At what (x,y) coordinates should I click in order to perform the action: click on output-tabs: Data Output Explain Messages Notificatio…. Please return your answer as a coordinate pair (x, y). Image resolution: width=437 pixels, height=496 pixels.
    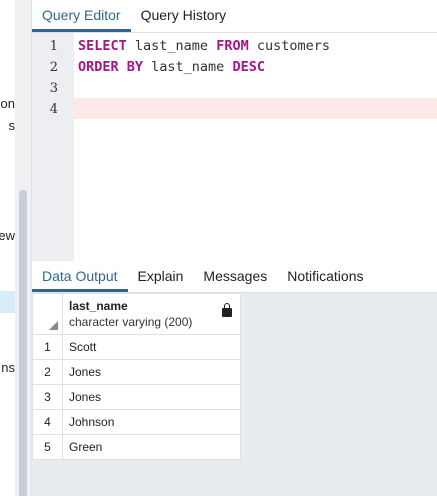
    Looking at the image, I should click on (234, 277).